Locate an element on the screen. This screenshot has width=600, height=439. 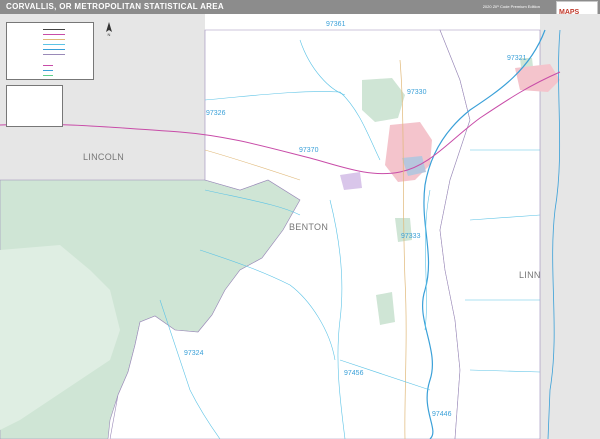
zip-label: 97370 is located at coordinates (309, 150).